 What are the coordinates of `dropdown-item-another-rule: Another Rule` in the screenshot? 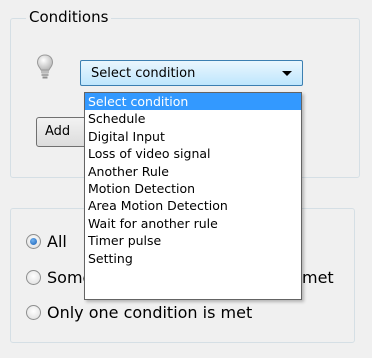 It's located at (193, 171).